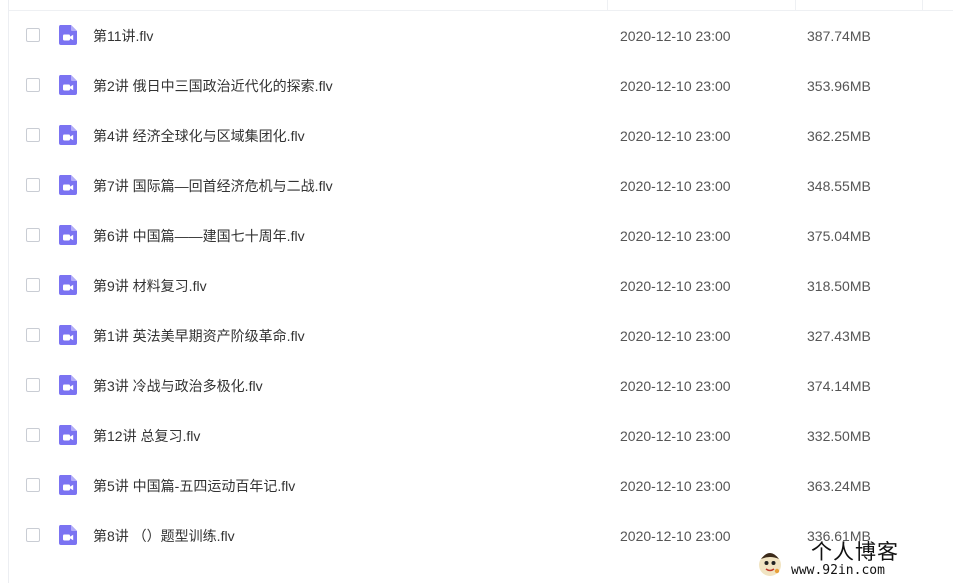  What do you see at coordinates (164, 536) in the screenshot?
I see `file-name: 第8讲 （）题型训练.flv` at bounding box center [164, 536].